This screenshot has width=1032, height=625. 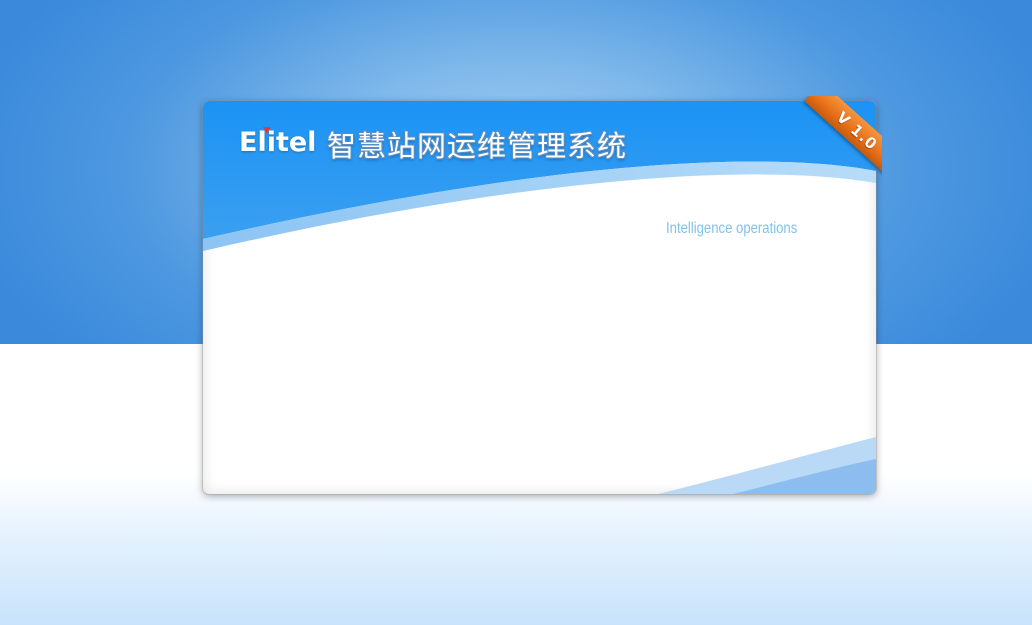 I want to click on elitel-logo: Elitel, so click(x=278, y=142).